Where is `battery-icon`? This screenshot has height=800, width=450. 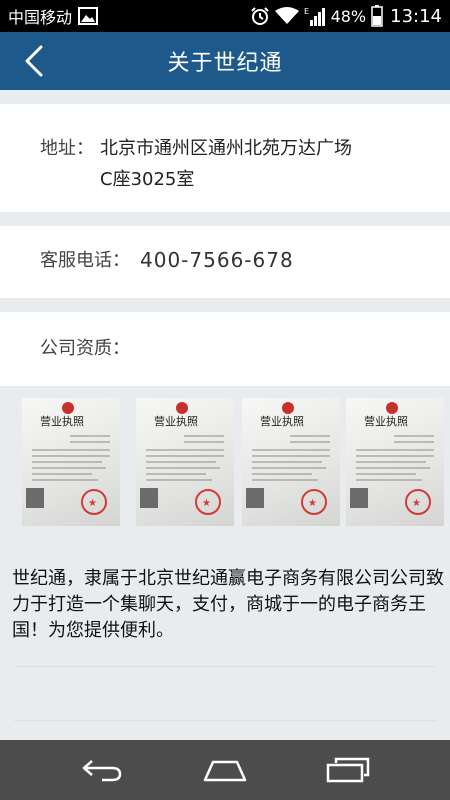 battery-icon is located at coordinates (377, 16).